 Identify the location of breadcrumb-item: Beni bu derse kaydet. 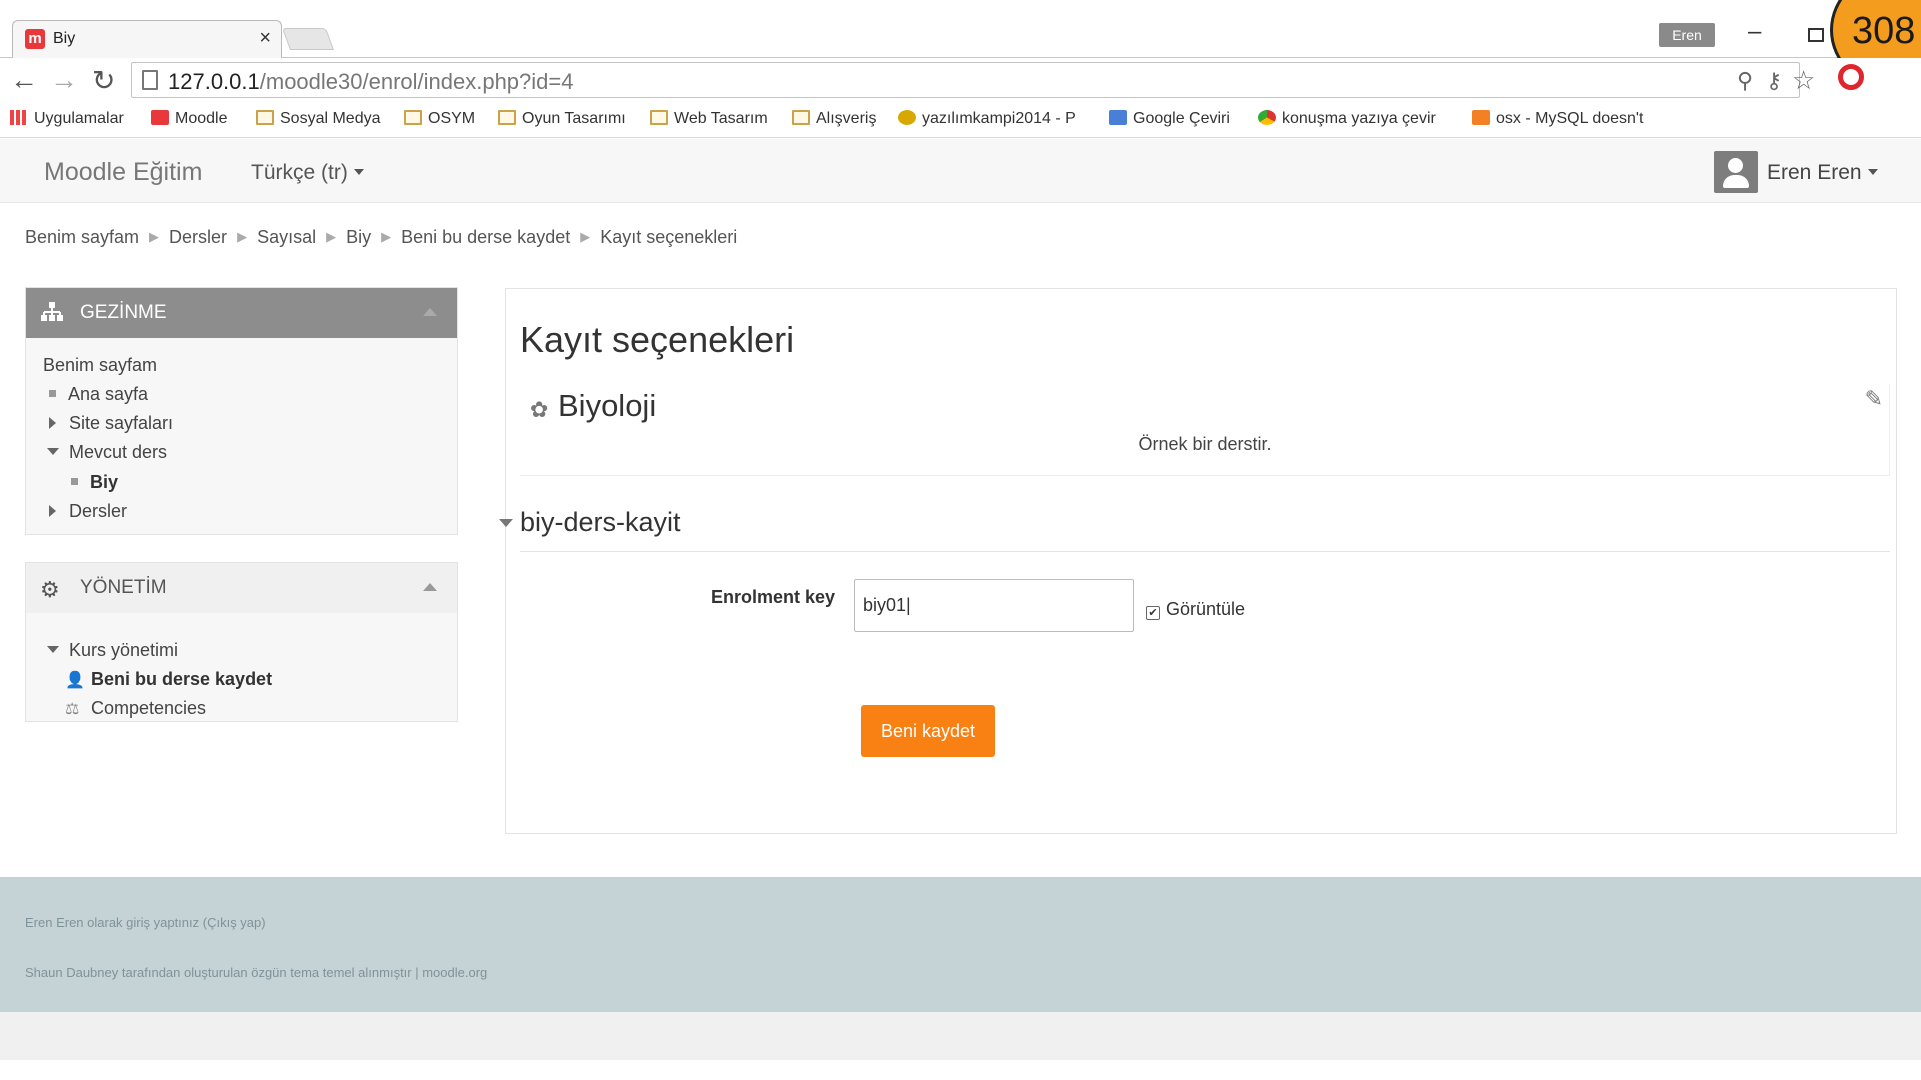
(485, 237).